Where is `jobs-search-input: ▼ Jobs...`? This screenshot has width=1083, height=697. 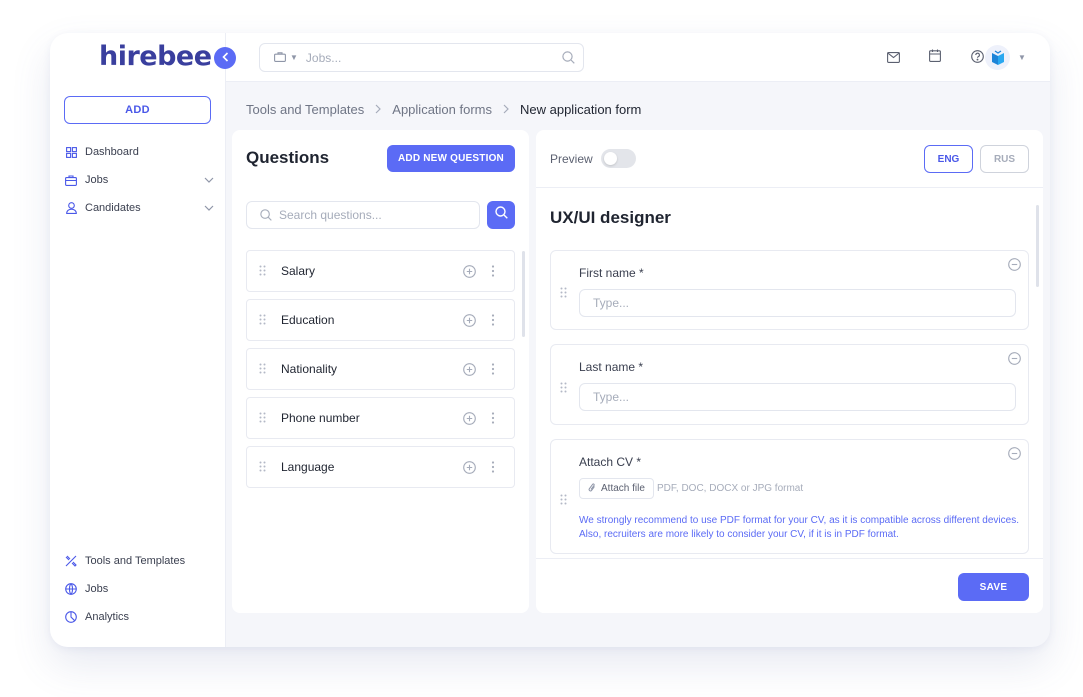 jobs-search-input: ▼ Jobs... is located at coordinates (421, 57).